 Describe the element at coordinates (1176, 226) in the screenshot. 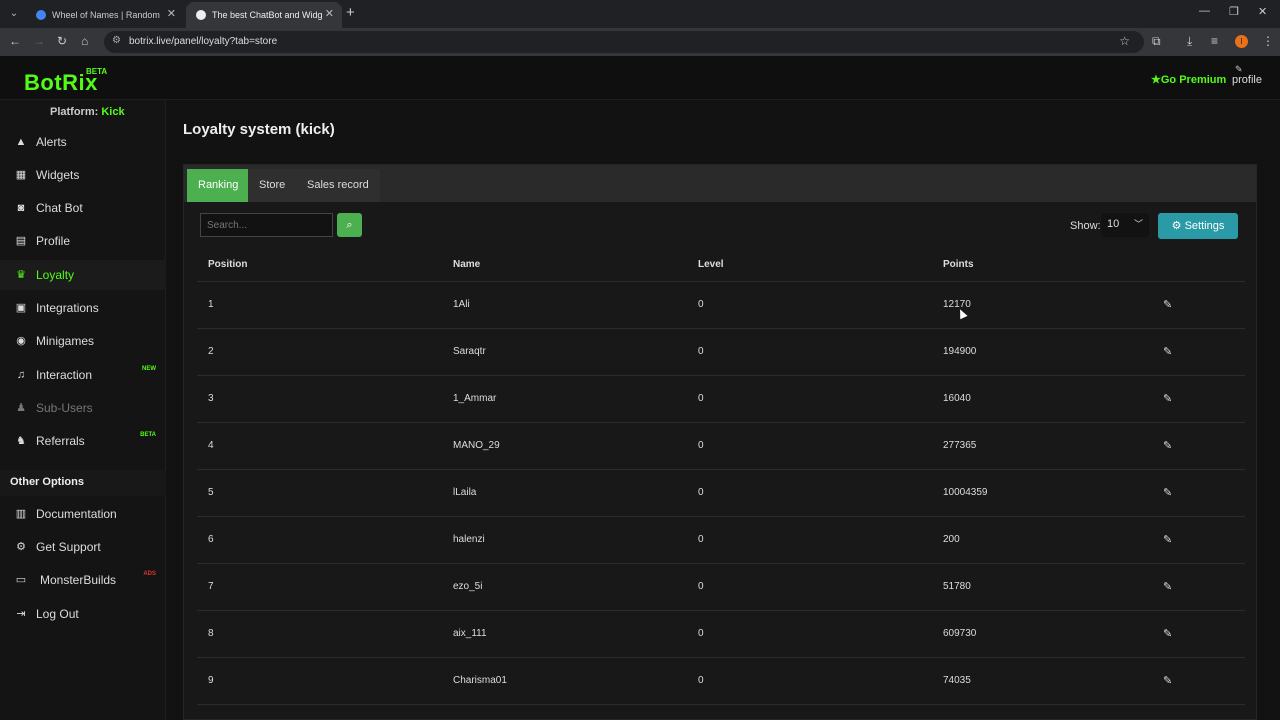

I see `gears-icon: ⚙` at that location.